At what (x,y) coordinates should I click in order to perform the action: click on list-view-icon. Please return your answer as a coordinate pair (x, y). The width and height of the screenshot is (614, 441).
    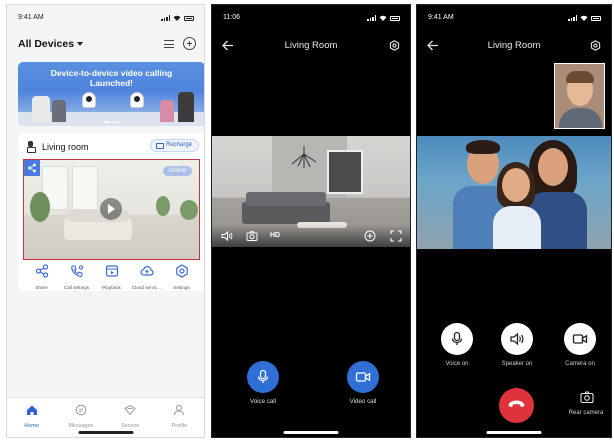
    Looking at the image, I should click on (169, 45).